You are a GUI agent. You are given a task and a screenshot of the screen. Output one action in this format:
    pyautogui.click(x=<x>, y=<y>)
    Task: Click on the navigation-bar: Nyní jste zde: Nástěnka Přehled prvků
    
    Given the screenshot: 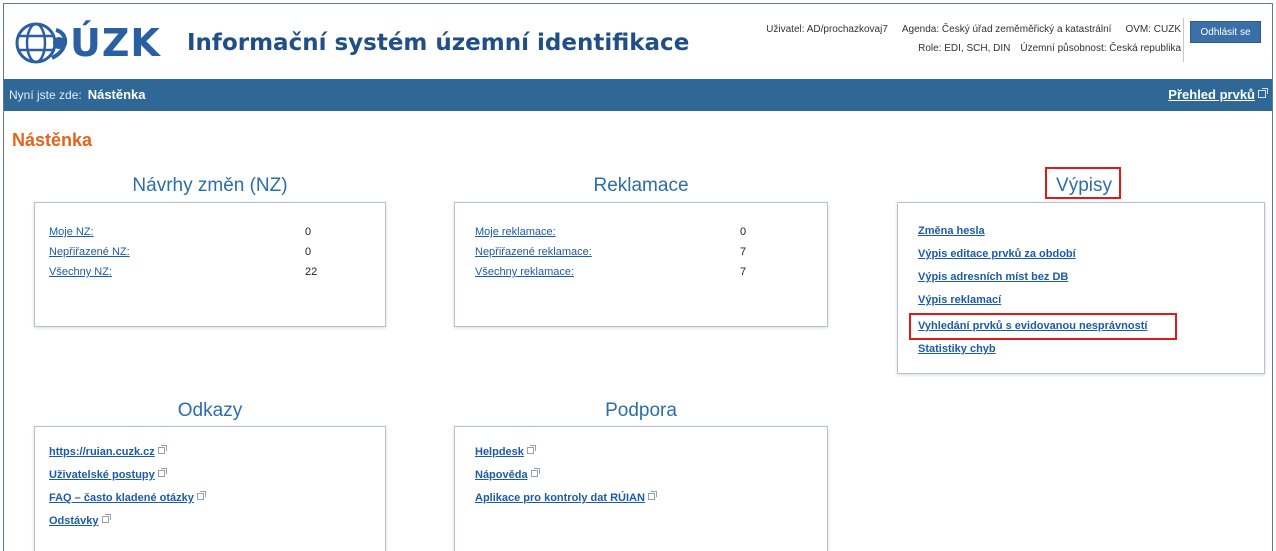 What is the action you would take?
    pyautogui.click(x=638, y=95)
    